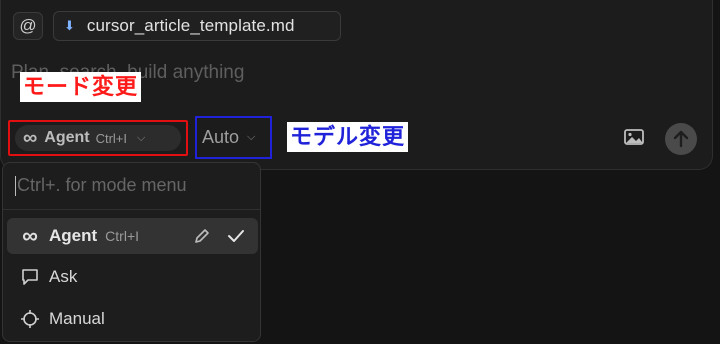 The height and width of the screenshot is (344, 720). I want to click on menu-item-label: Ask, so click(63, 276).